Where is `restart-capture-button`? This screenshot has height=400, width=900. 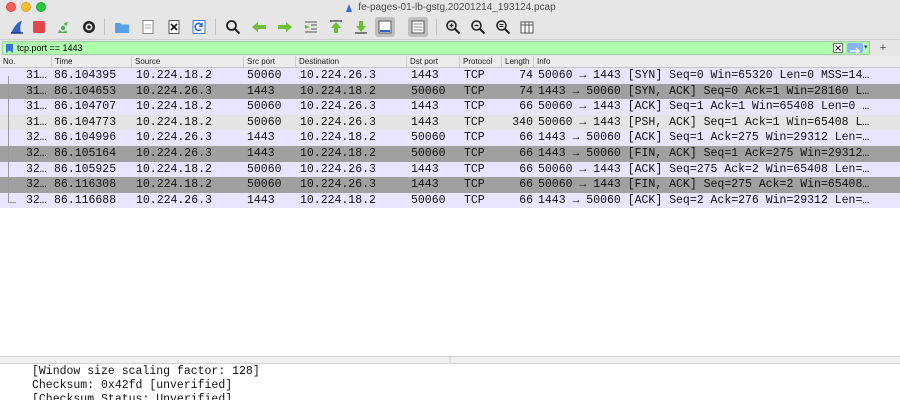
restart-capture-button is located at coordinates (63, 27).